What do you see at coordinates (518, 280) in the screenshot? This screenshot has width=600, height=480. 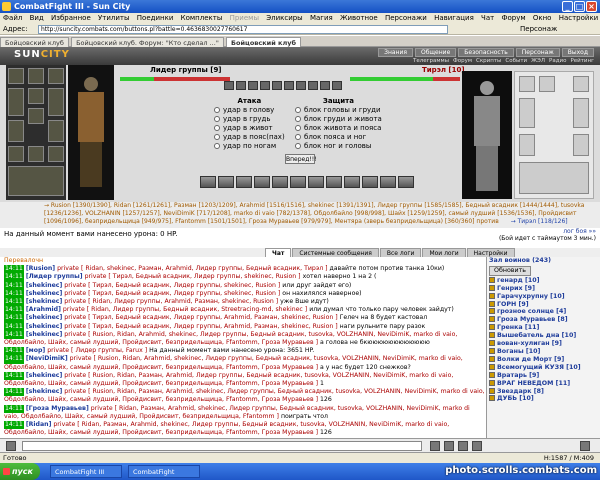 I see `roster-player-name: генард [10]` at bounding box center [518, 280].